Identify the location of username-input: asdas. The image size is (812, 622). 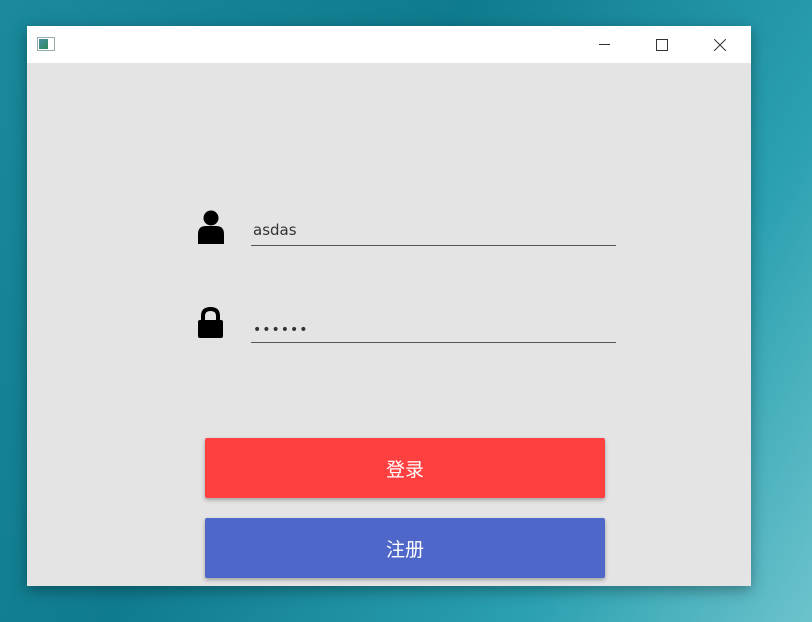
(433, 230).